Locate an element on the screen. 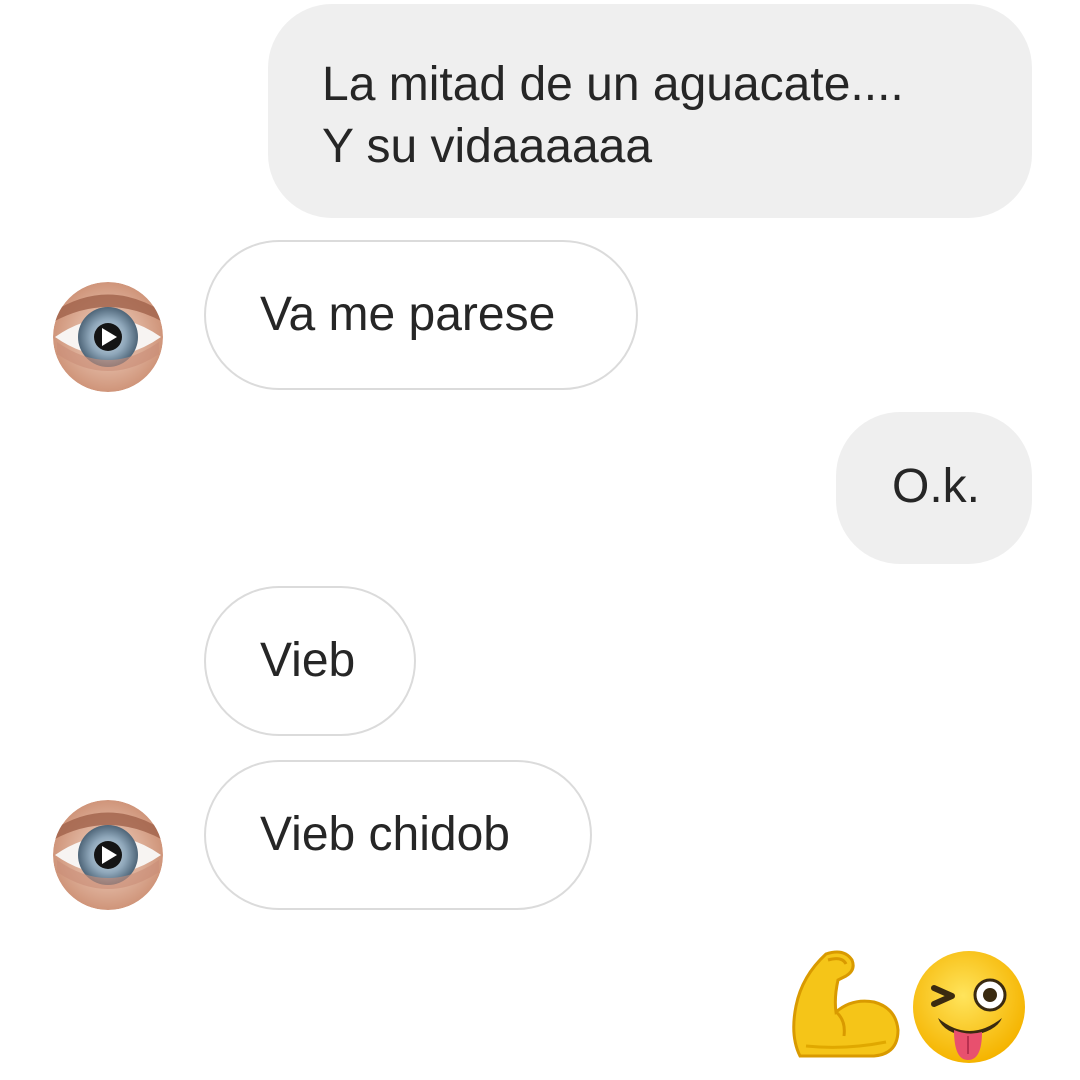 Image resolution: width=1080 pixels, height=1080 pixels. message-bubble-sent: O.k. is located at coordinates (934, 488).